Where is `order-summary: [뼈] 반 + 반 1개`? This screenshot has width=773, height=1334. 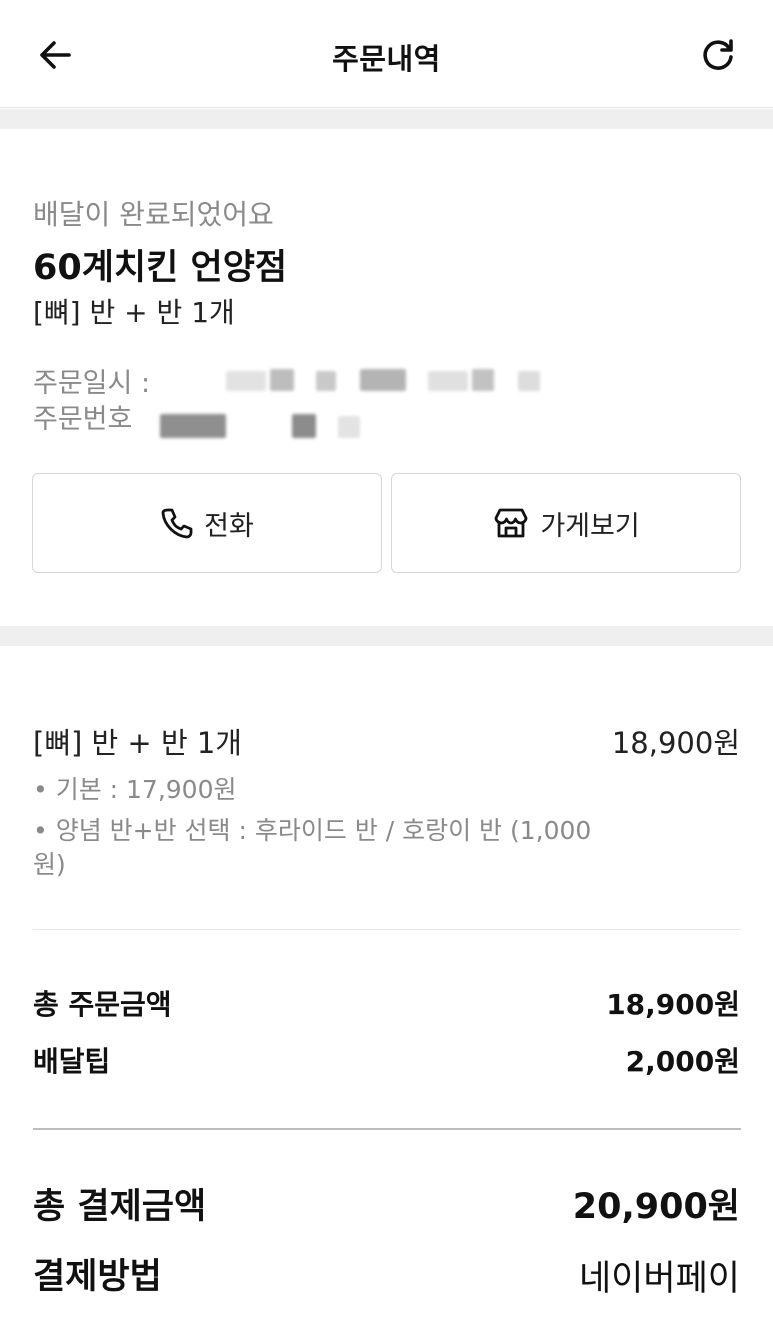
order-summary: [뼈] 반 + 반 1개 is located at coordinates (134, 312).